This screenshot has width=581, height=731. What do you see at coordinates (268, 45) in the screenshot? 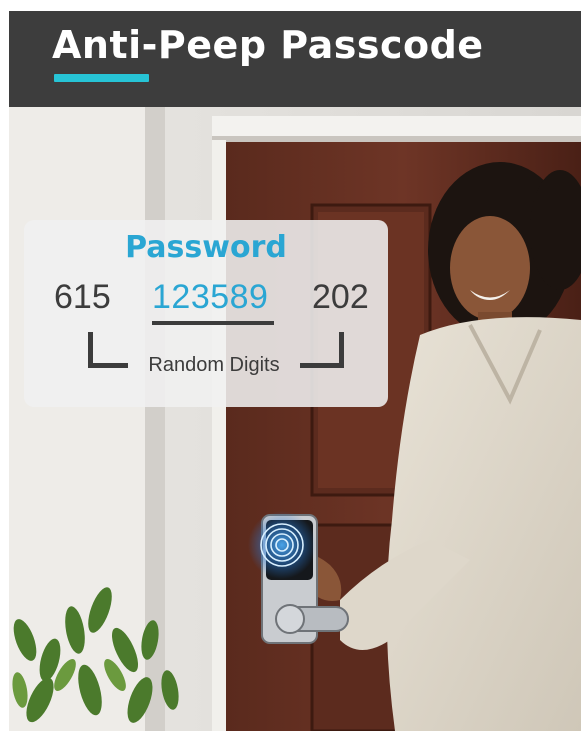
I see `banner-title: Anti-Peep Passcode` at bounding box center [268, 45].